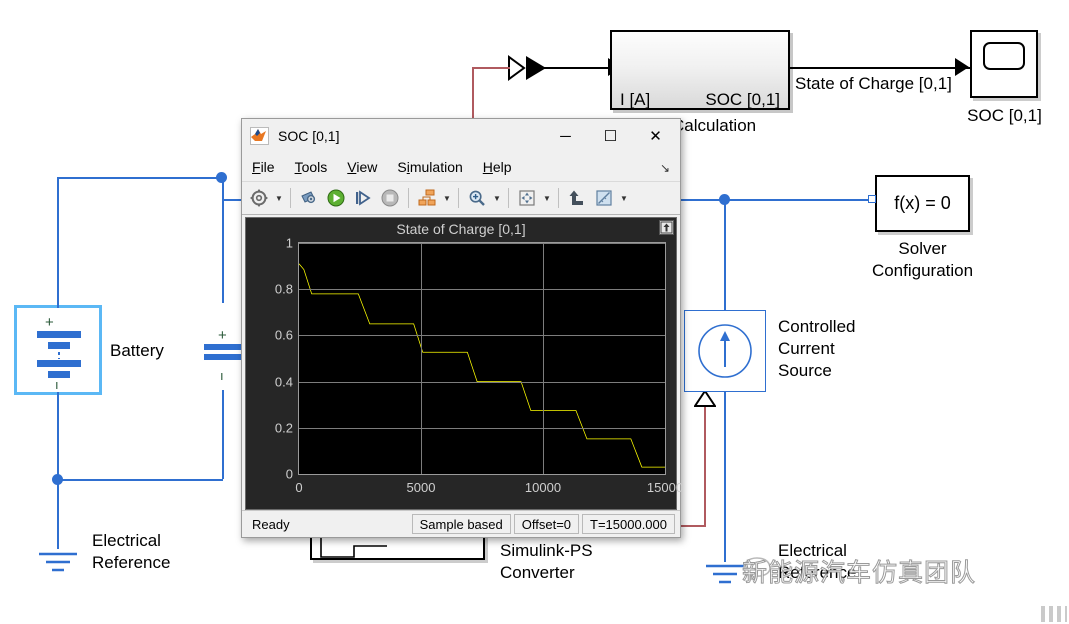  I want to click on scope-block, so click(1004, 64).